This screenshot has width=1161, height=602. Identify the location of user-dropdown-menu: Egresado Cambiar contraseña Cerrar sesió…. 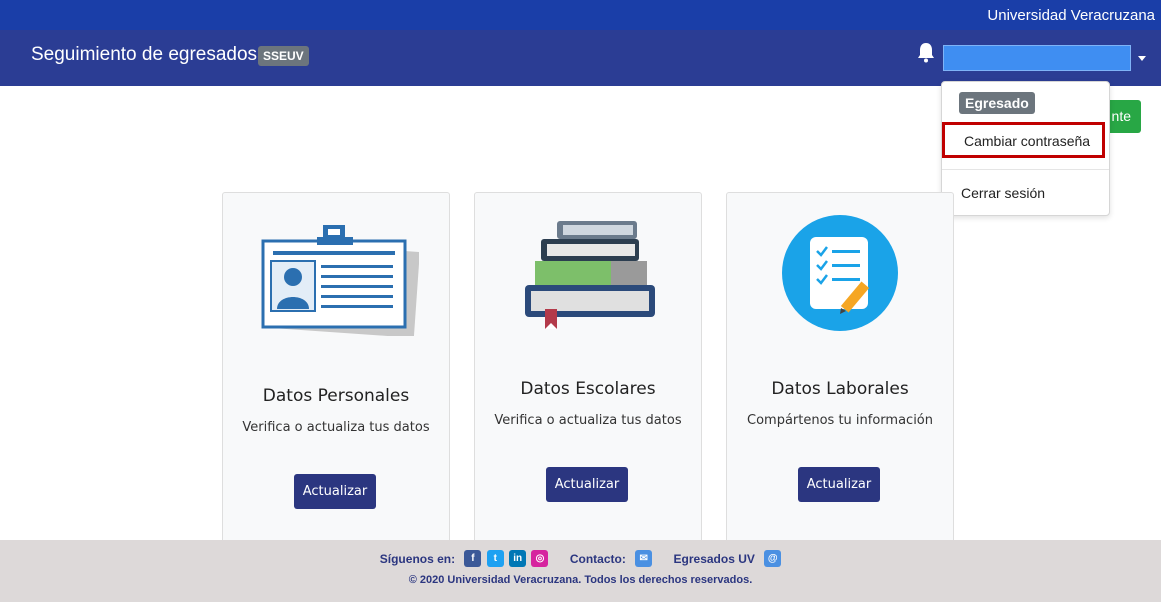
(1025, 148).